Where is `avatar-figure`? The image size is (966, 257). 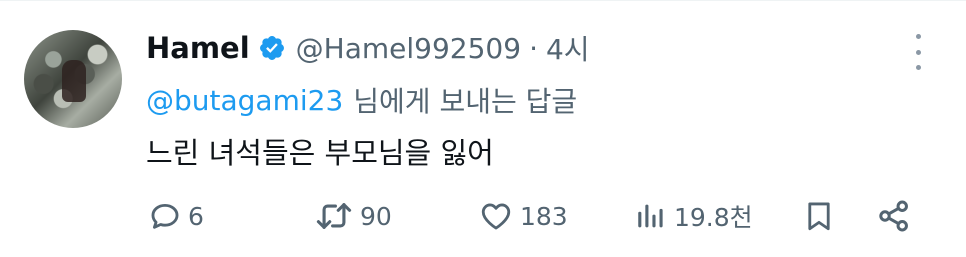 avatar-figure is located at coordinates (74, 81).